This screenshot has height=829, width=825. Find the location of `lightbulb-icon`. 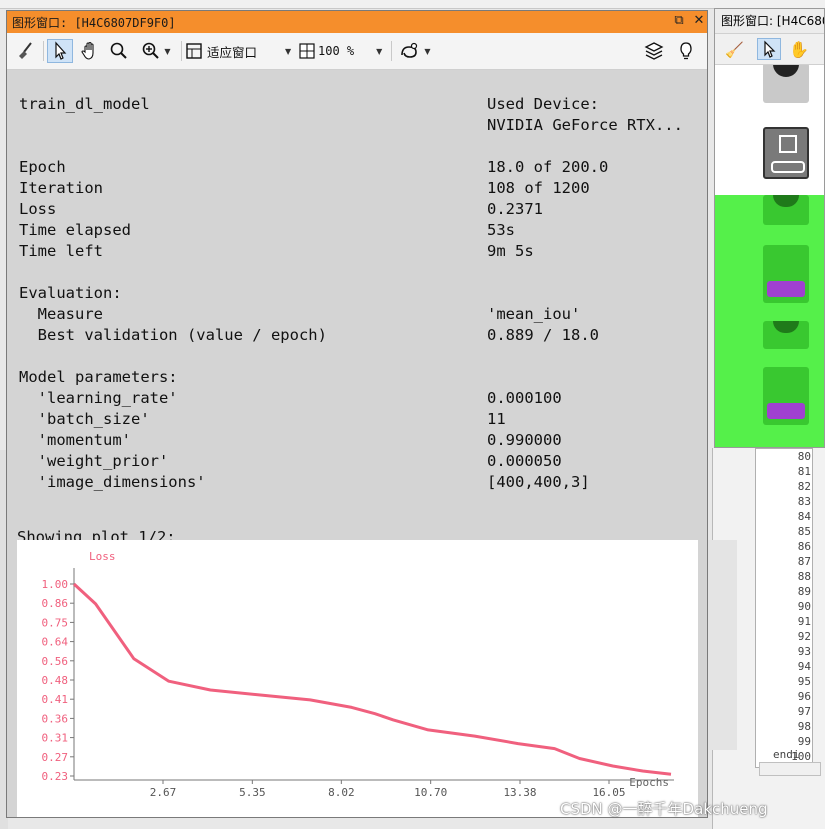

lightbulb-icon is located at coordinates (686, 51).